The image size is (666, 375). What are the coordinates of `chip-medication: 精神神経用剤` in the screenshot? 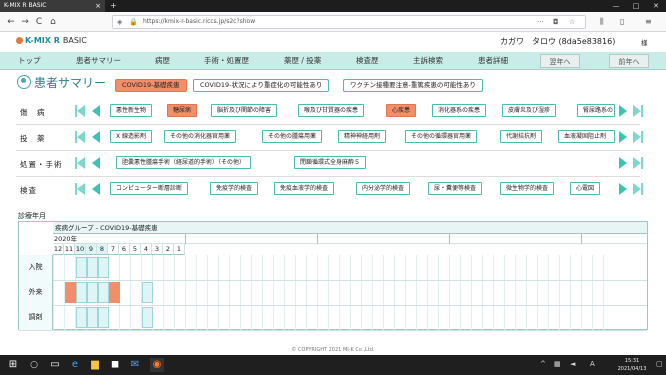 It's located at (362, 136).